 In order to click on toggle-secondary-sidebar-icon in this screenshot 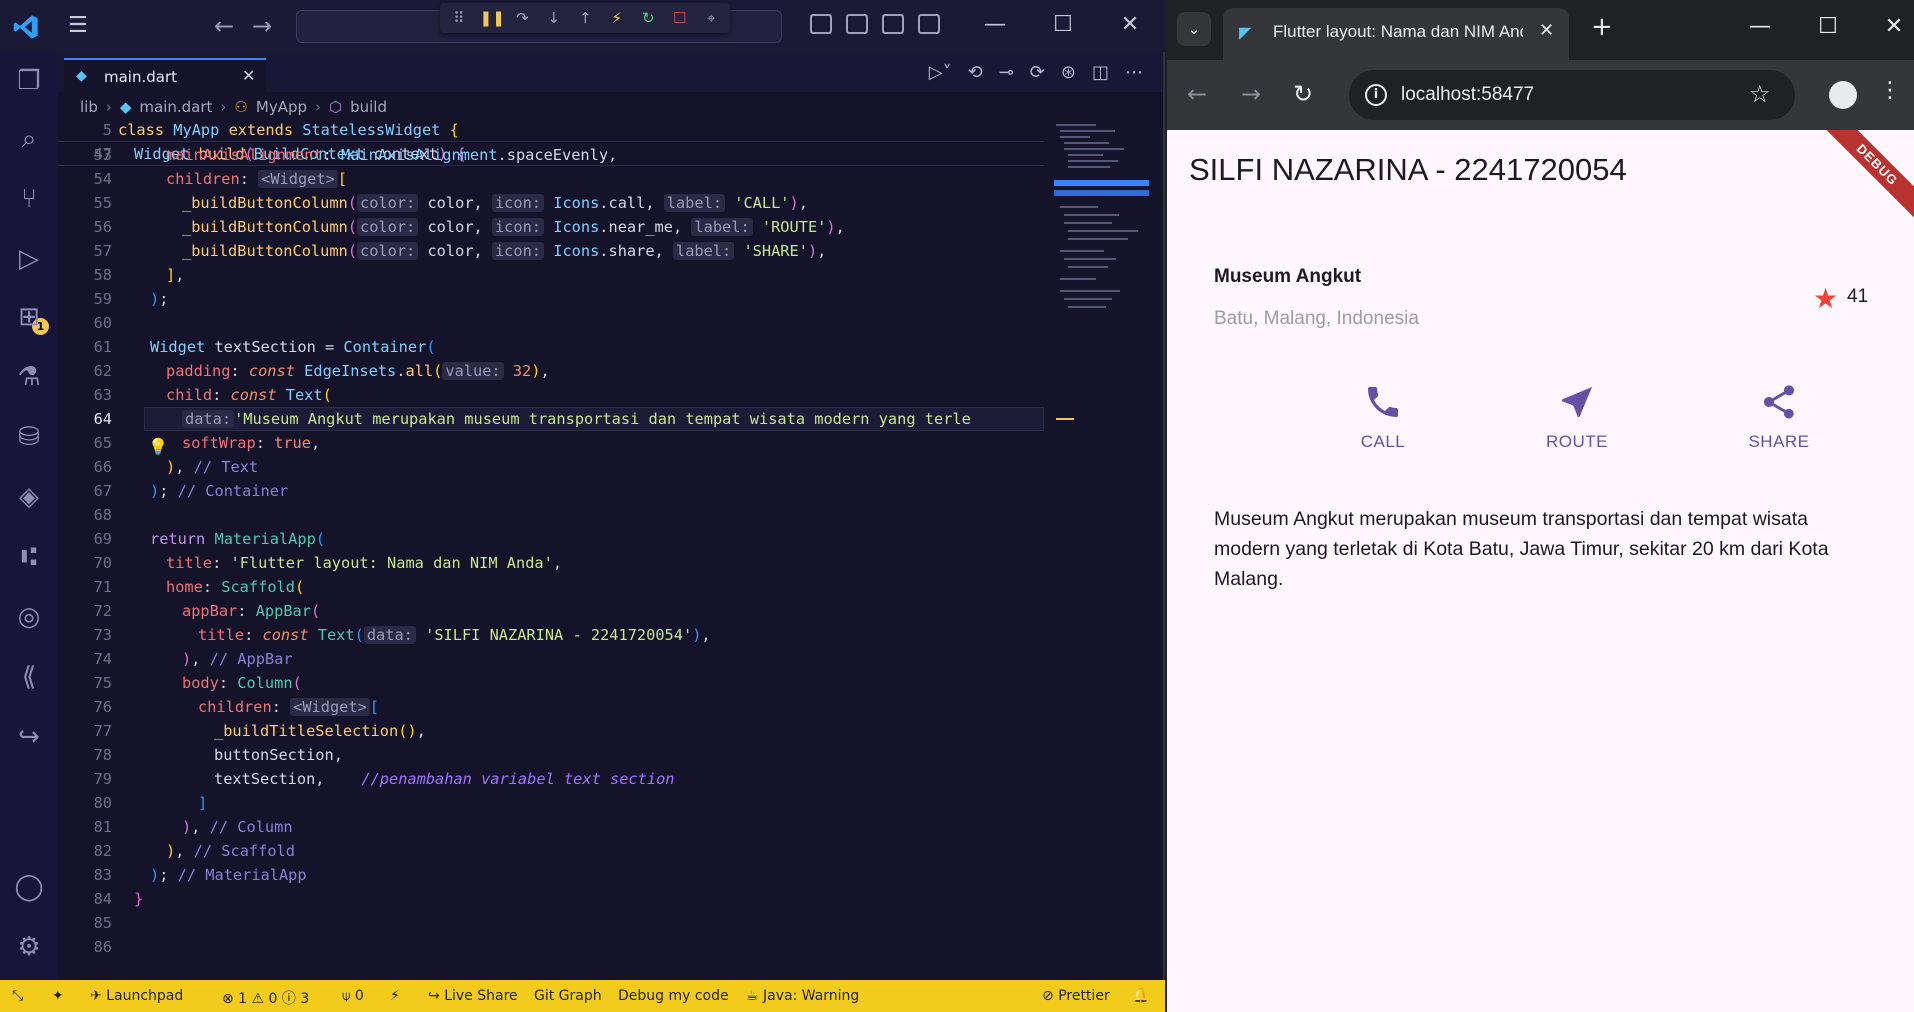, I will do `click(893, 24)`.